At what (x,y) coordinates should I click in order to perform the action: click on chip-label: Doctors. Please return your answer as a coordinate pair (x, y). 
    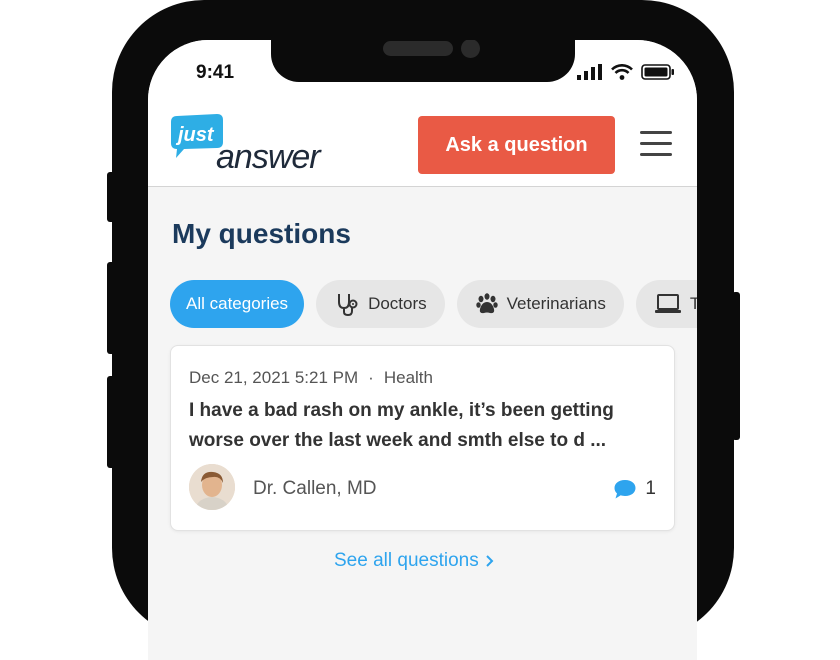
    Looking at the image, I should click on (397, 303).